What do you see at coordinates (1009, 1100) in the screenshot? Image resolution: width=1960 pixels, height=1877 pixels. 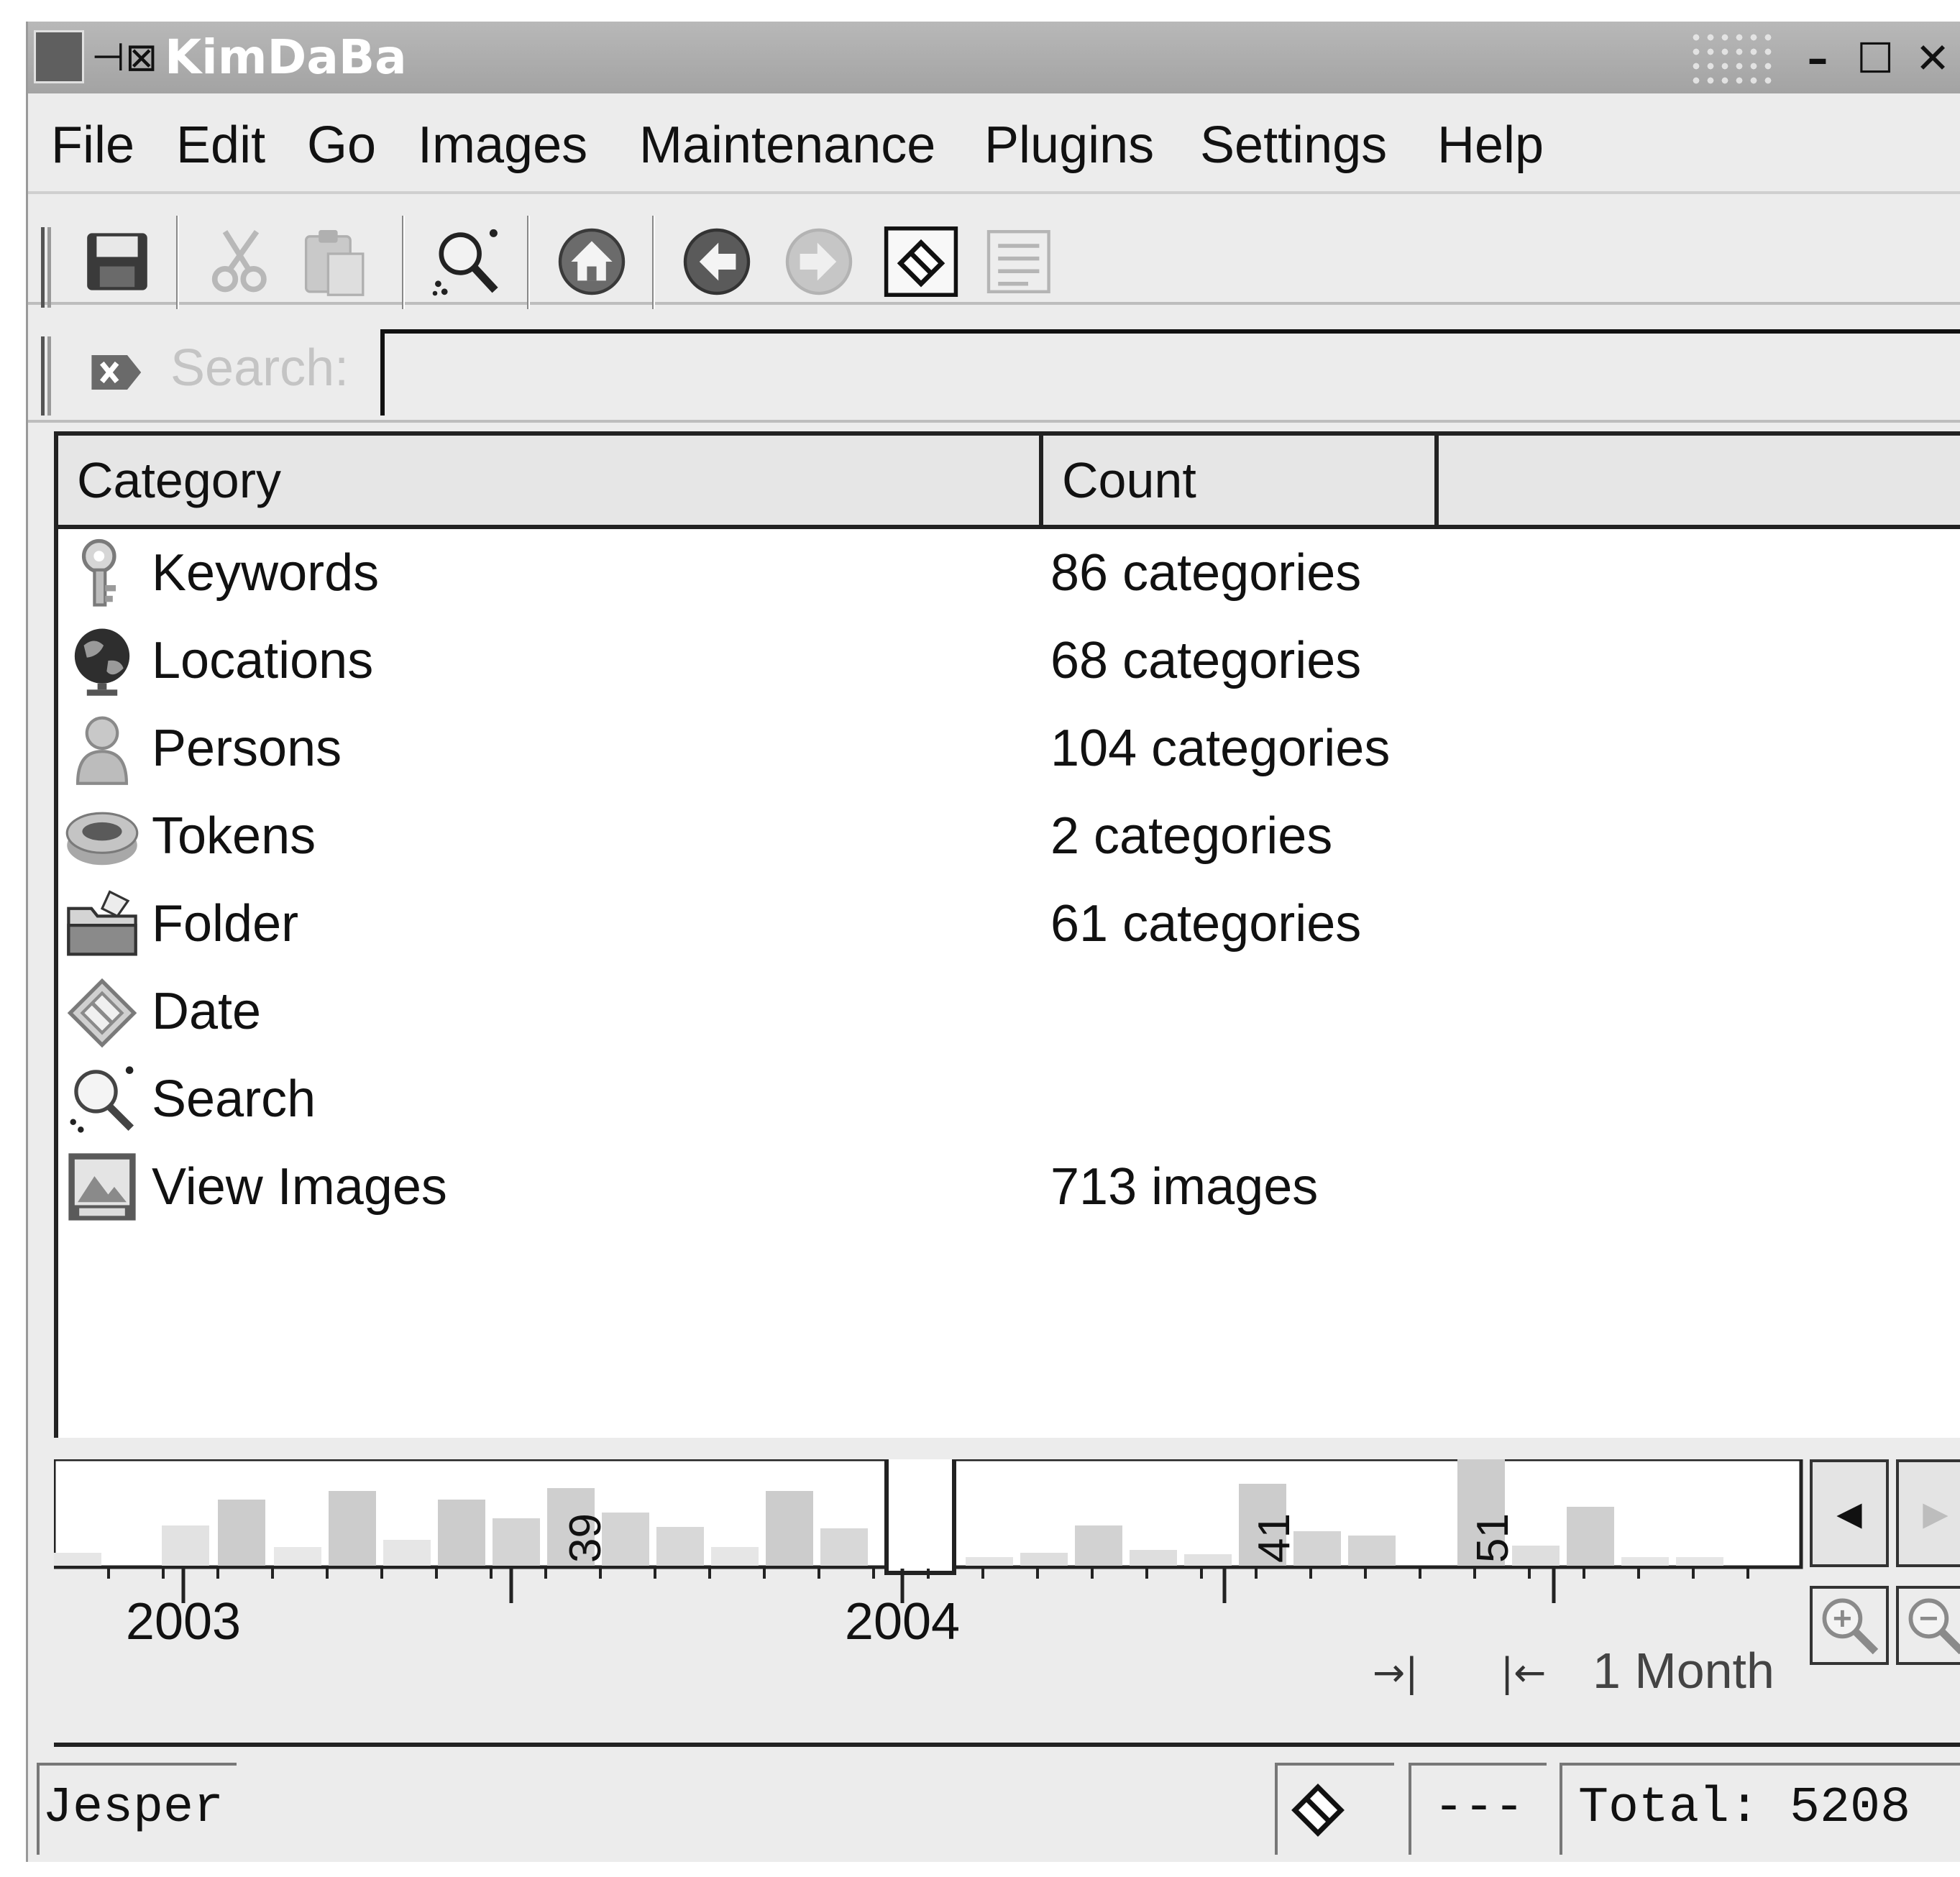 I see `list-item-search: Search` at bounding box center [1009, 1100].